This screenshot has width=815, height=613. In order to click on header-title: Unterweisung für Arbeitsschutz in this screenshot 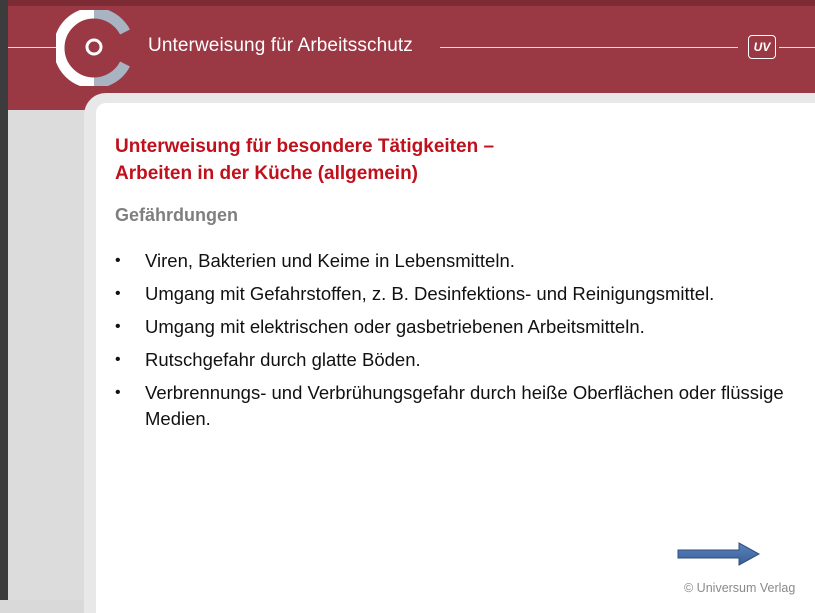, I will do `click(280, 45)`.